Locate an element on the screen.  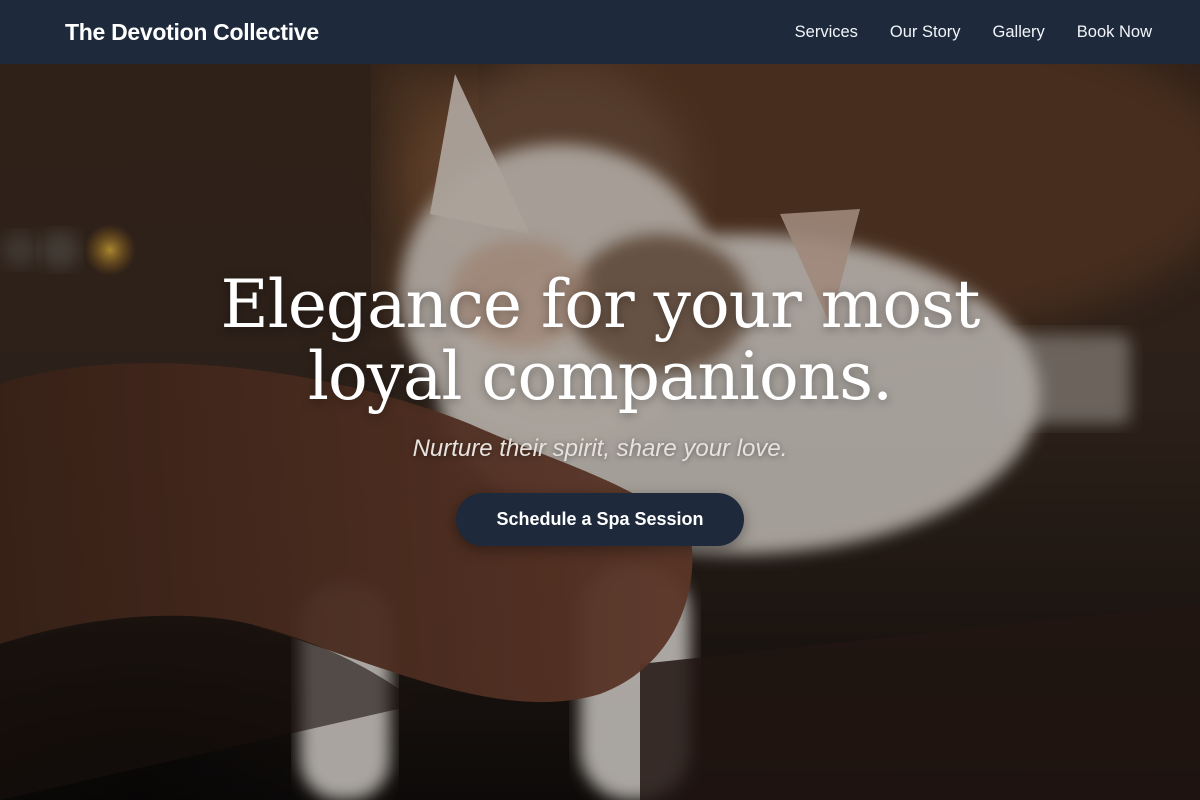
brand-logo-text: The Devotion Collective is located at coordinates (192, 32).